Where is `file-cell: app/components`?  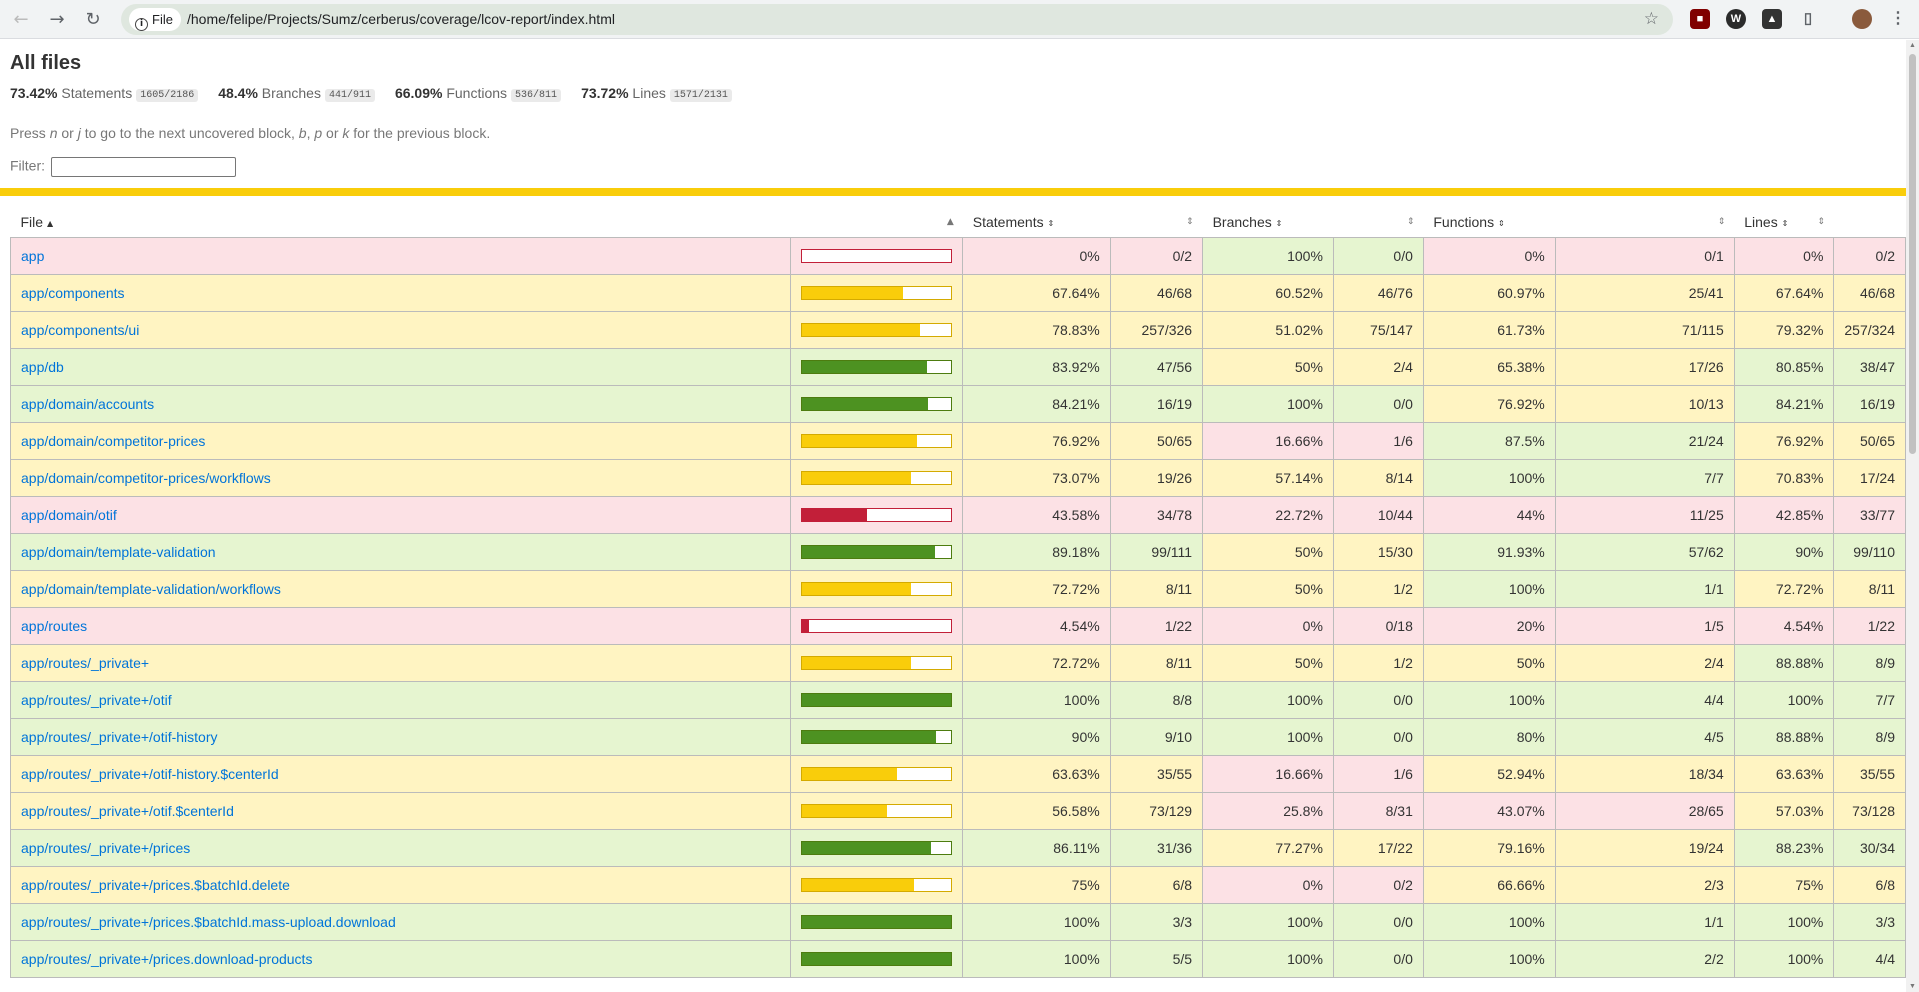
file-cell: app/components is located at coordinates (400, 292).